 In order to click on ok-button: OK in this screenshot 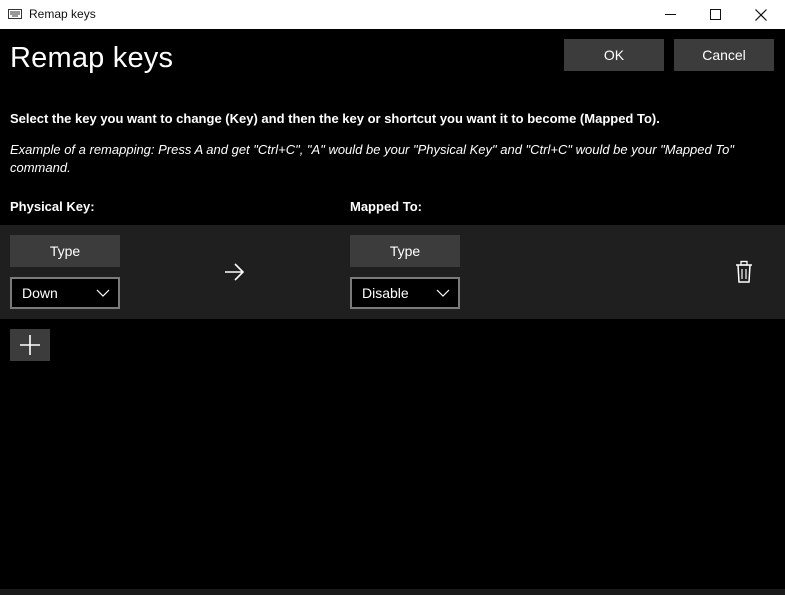, I will do `click(614, 55)`.